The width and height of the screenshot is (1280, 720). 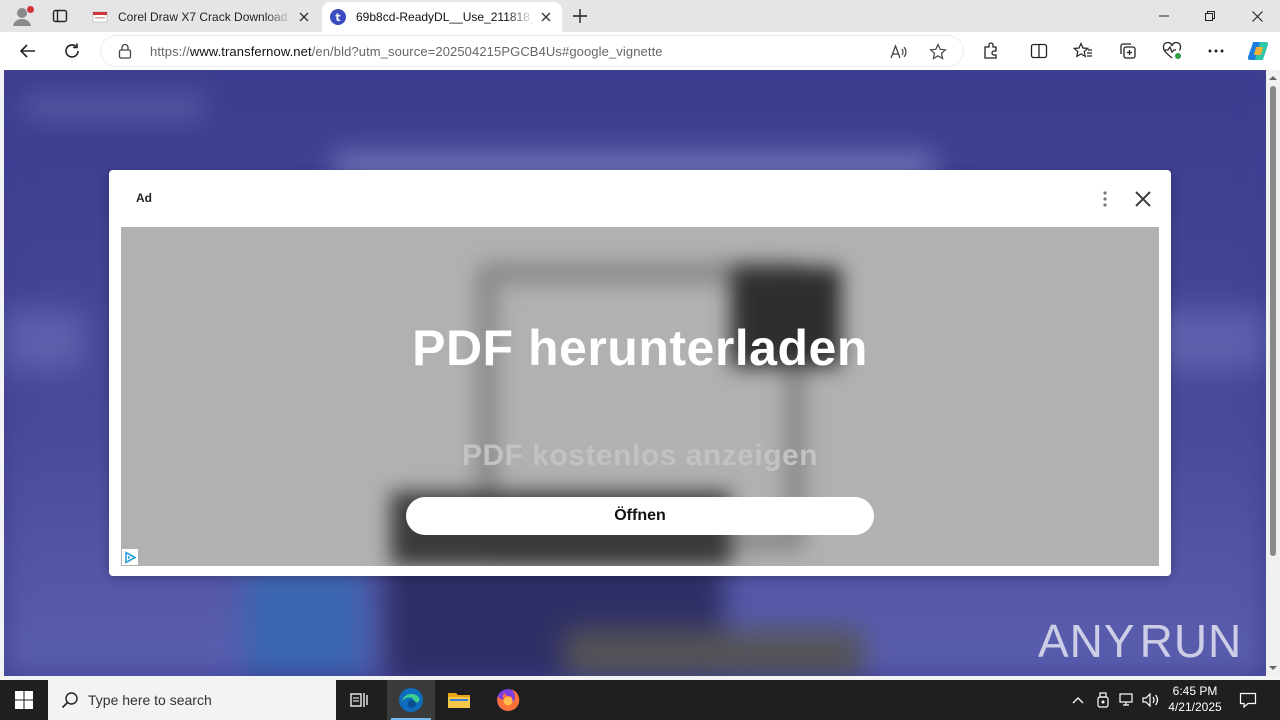 What do you see at coordinates (144, 198) in the screenshot?
I see `ad-label: Ad` at bounding box center [144, 198].